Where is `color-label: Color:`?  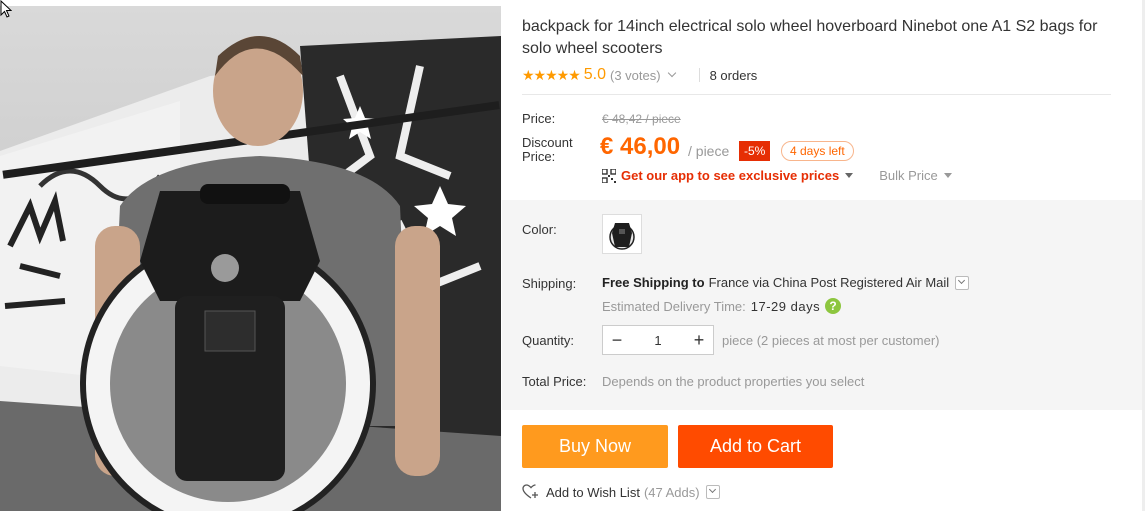 color-label: Color: is located at coordinates (539, 229).